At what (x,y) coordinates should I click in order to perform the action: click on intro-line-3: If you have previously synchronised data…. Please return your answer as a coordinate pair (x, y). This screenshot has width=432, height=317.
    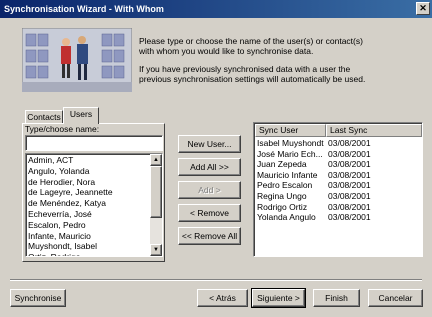
    Looking at the image, I should click on (245, 69).